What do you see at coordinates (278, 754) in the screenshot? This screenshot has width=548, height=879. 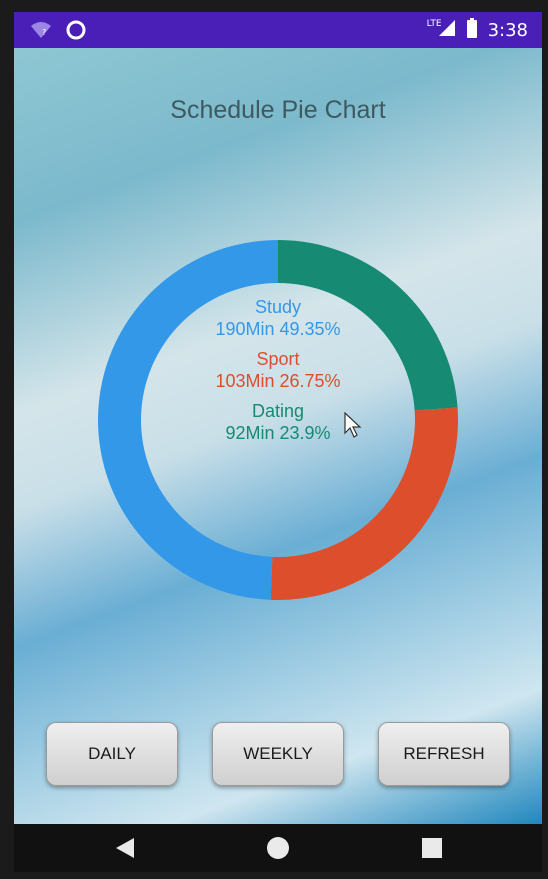 I see `weekly-button: WEEKLY` at bounding box center [278, 754].